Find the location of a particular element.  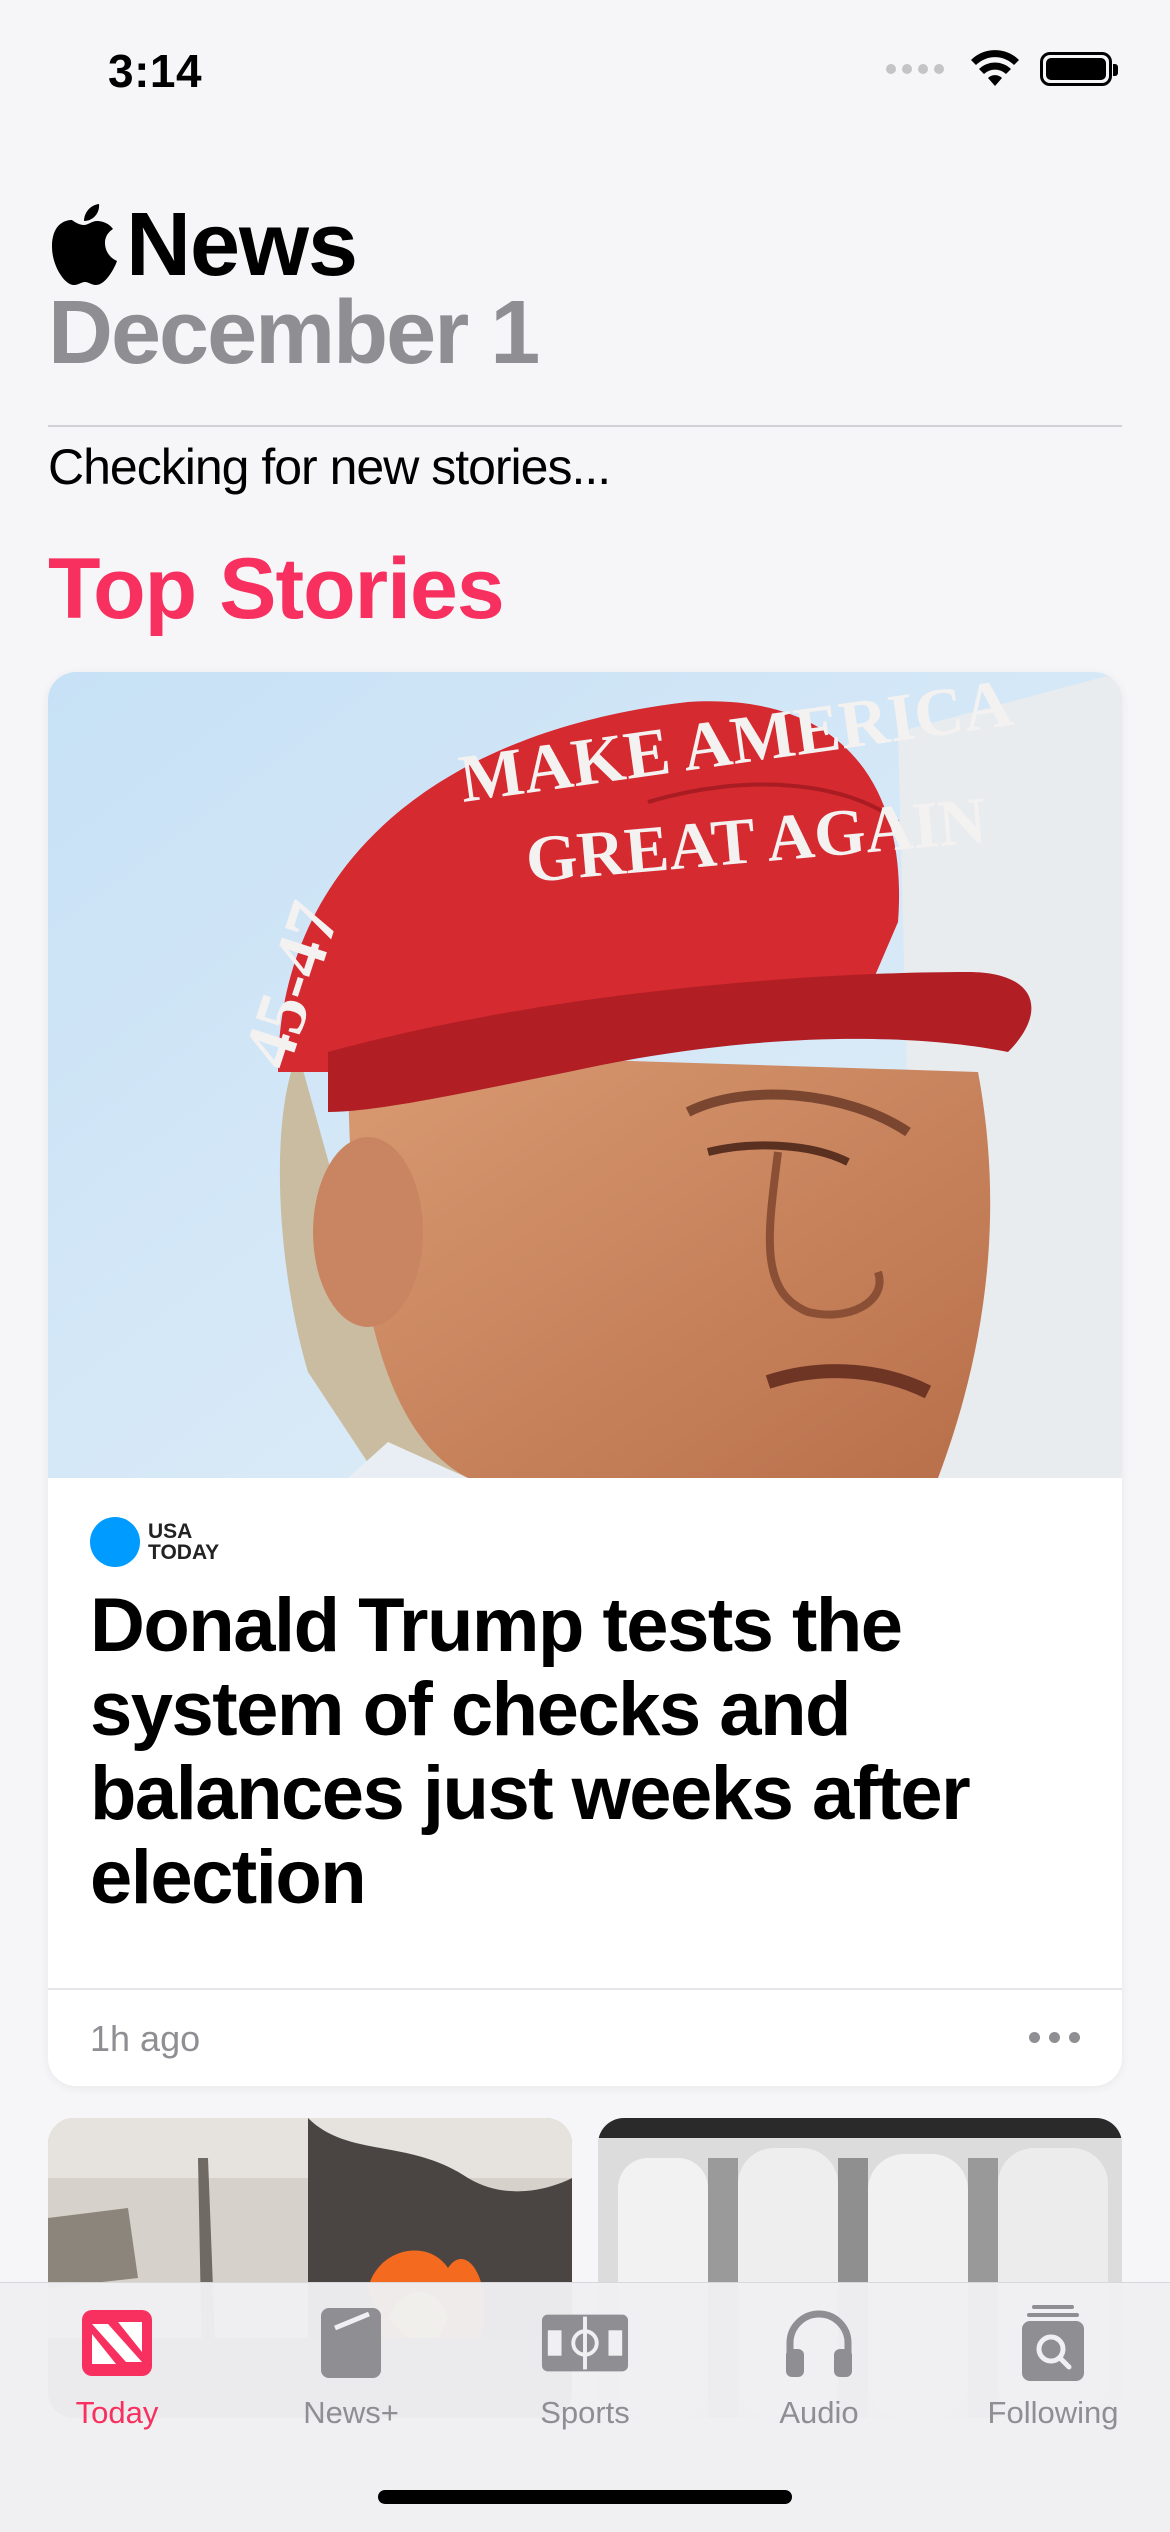

tab-label-today: Today is located at coordinates (117, 2412).